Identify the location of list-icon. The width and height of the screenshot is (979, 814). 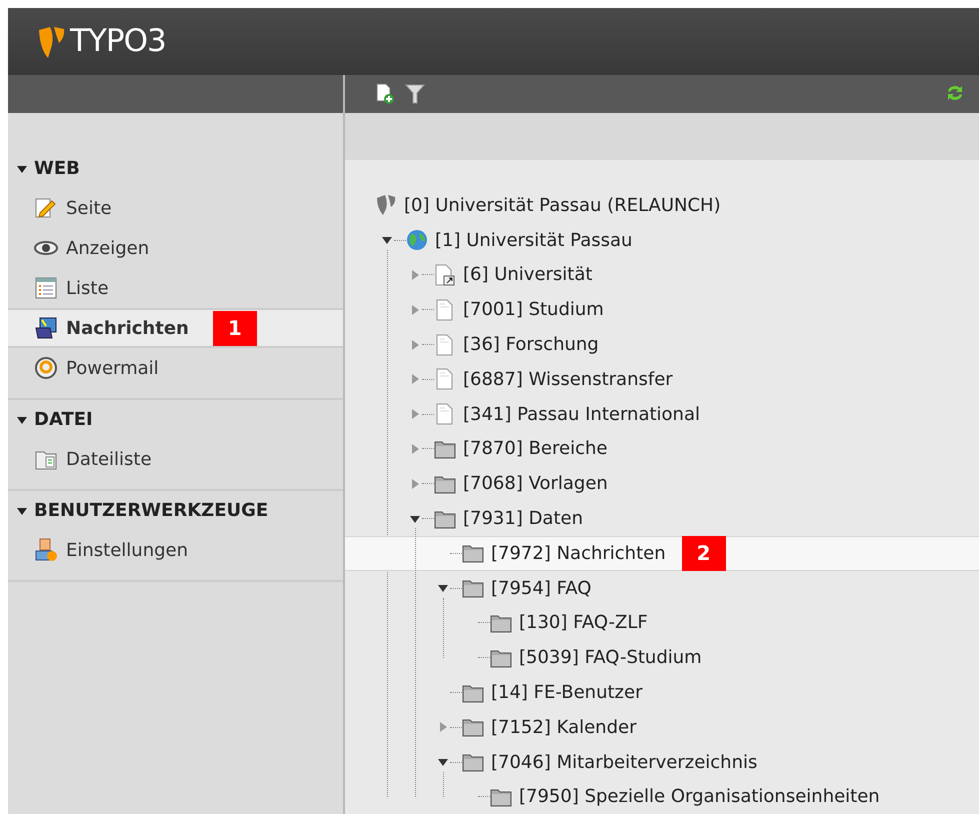
(46, 288).